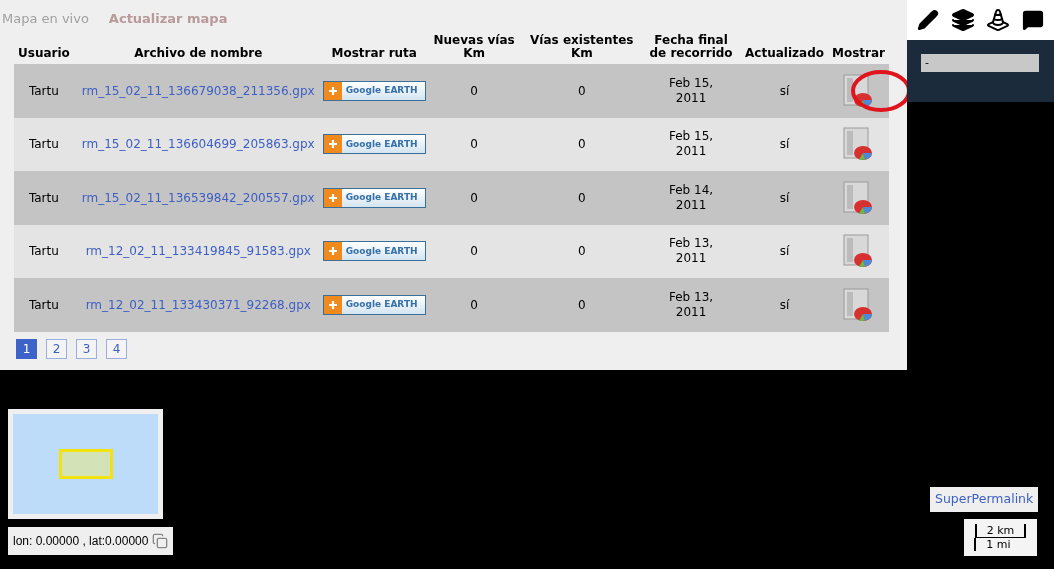 This screenshot has width=1054, height=569. Describe the element at coordinates (691, 47) in the screenshot. I see `column-header: Fecha final de recorrido` at that location.